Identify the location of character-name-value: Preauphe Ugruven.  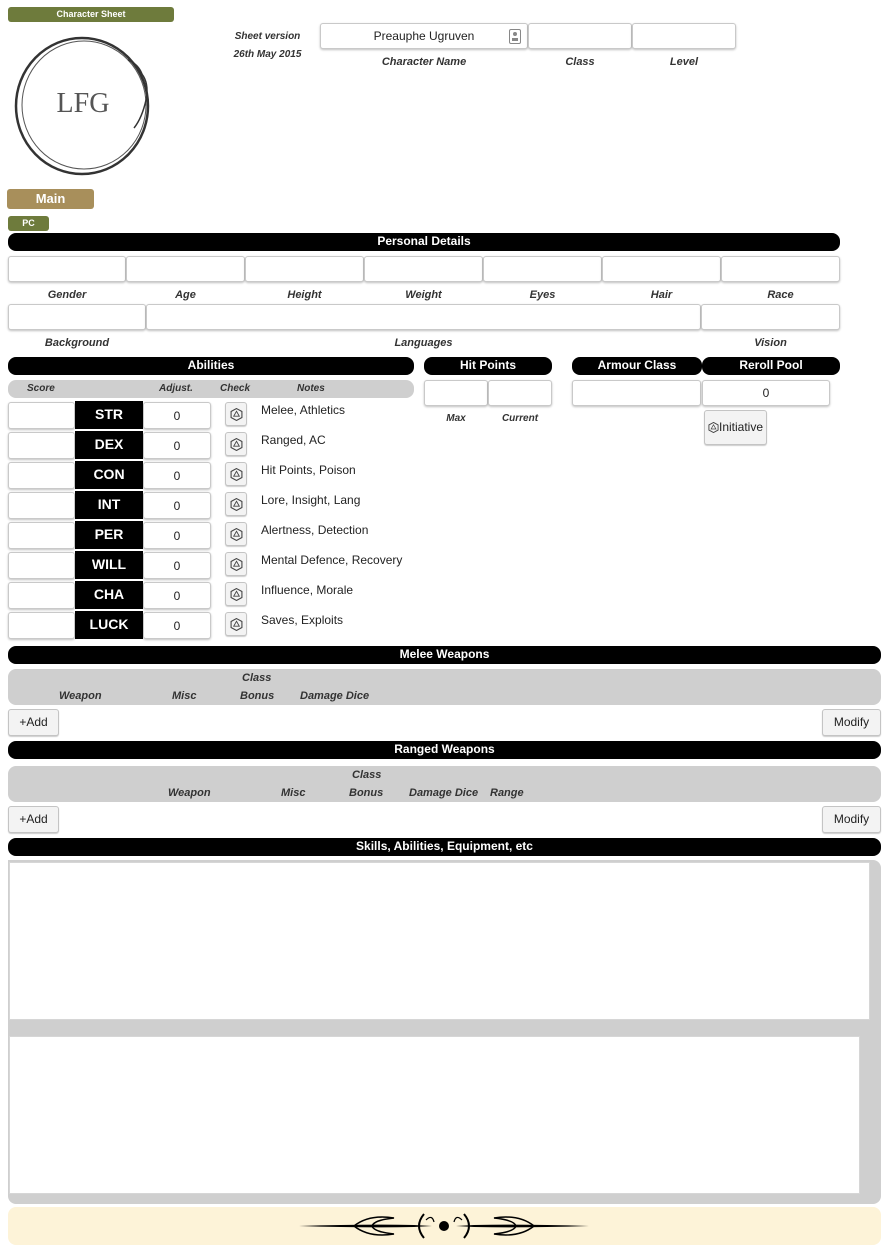
(424, 36).